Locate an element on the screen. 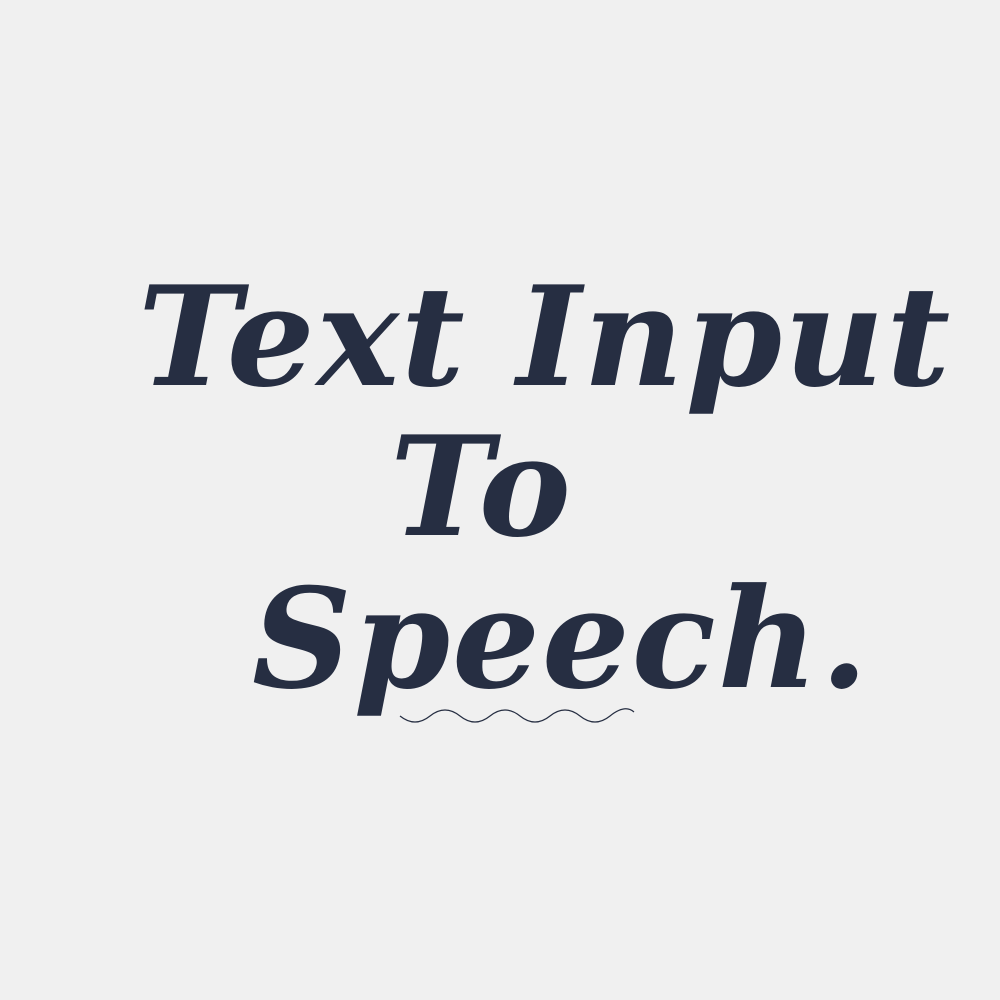  title-line-to: To is located at coordinates (481, 486).